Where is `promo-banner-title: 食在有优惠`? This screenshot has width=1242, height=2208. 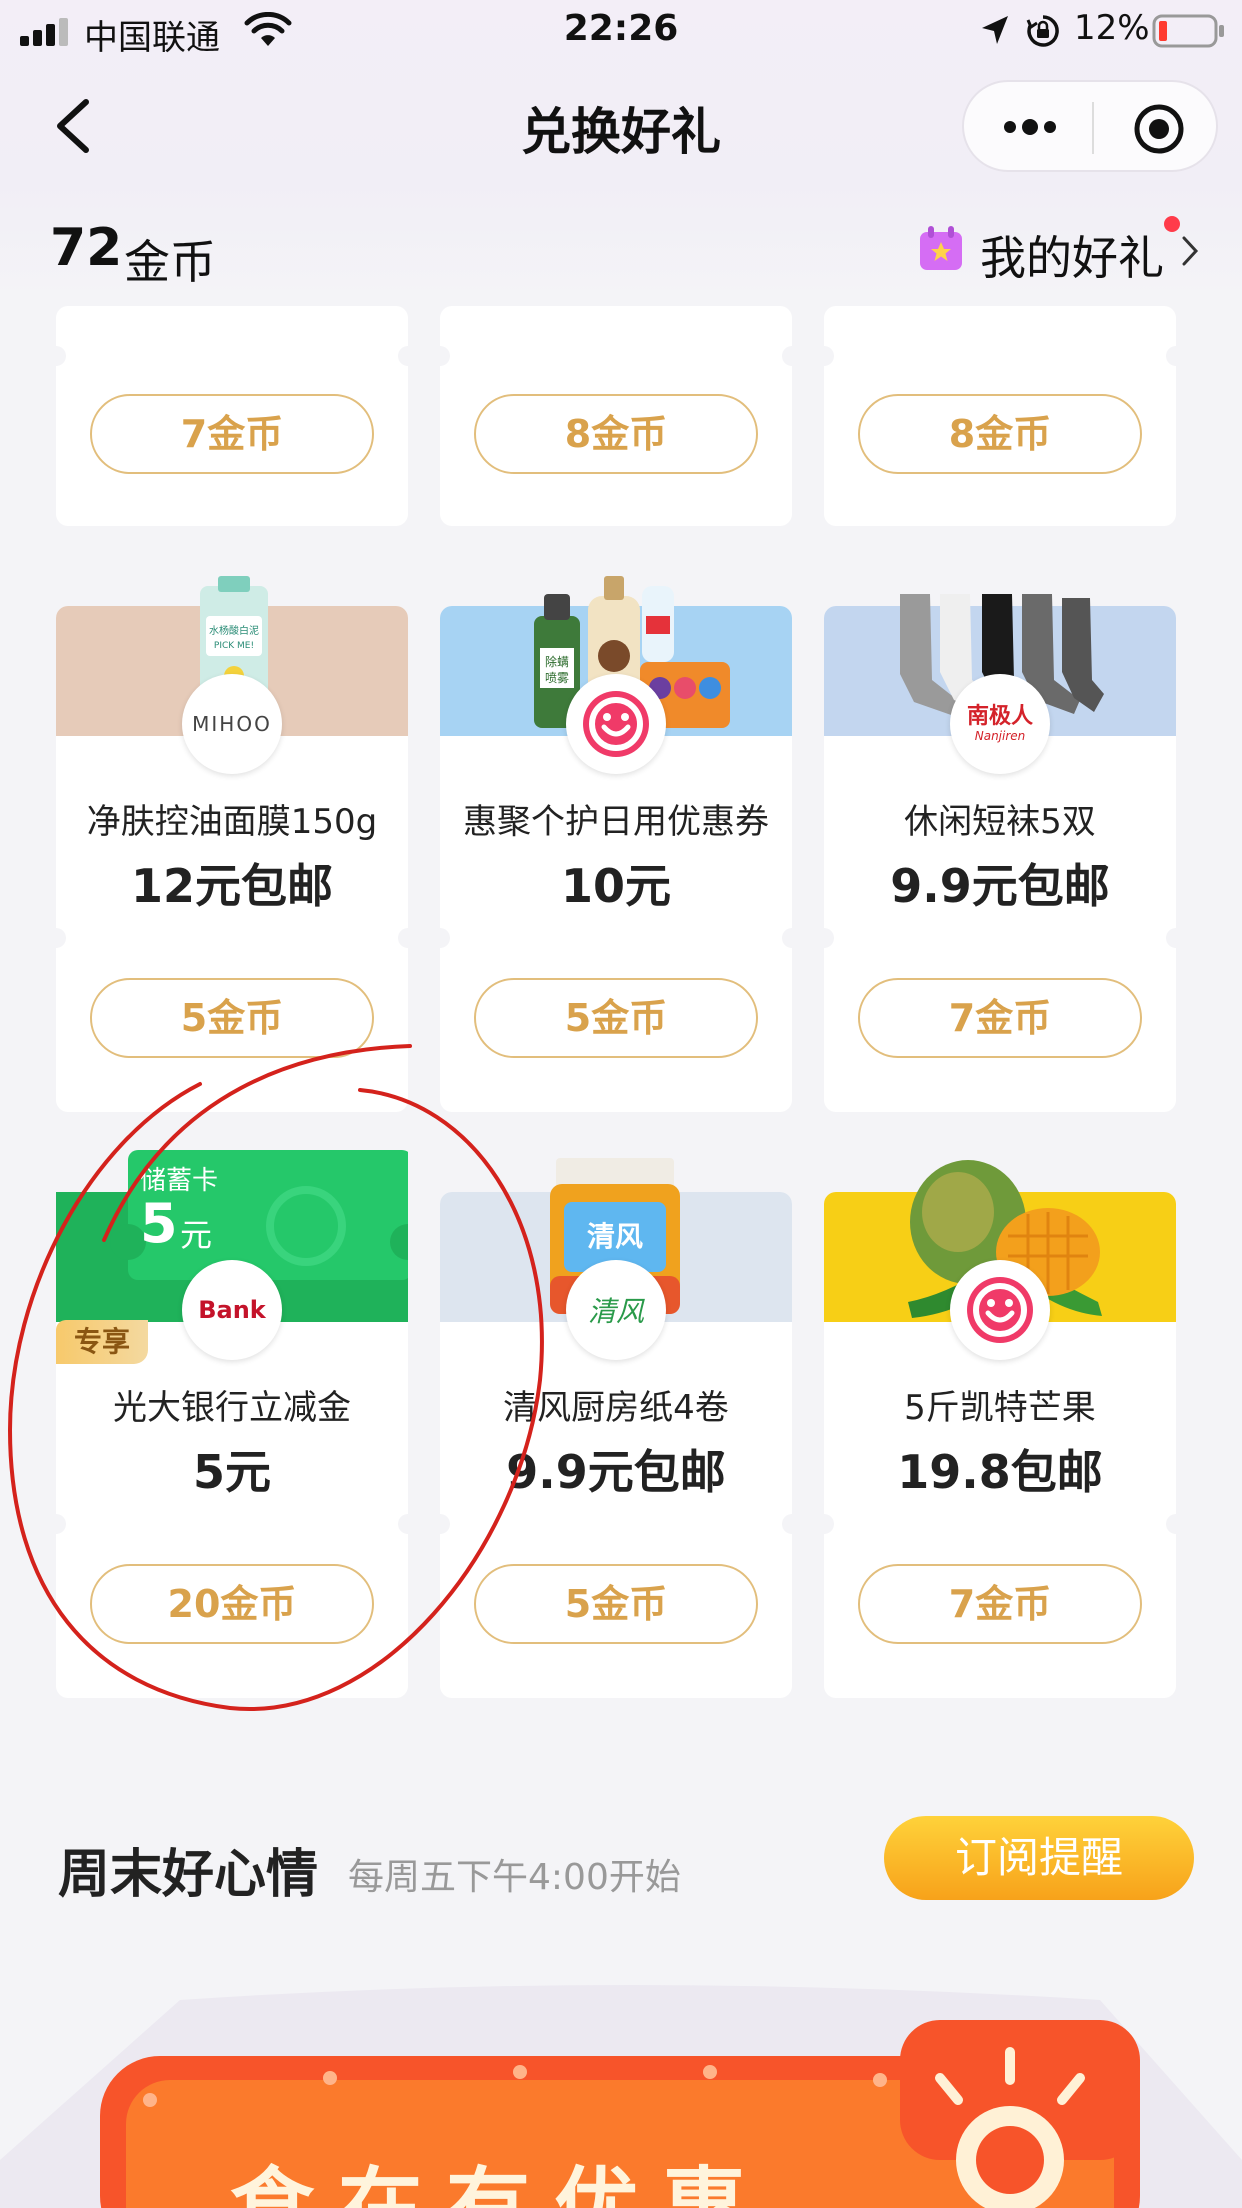
promo-banner-title: 食在有优惠 is located at coordinates (500, 2183).